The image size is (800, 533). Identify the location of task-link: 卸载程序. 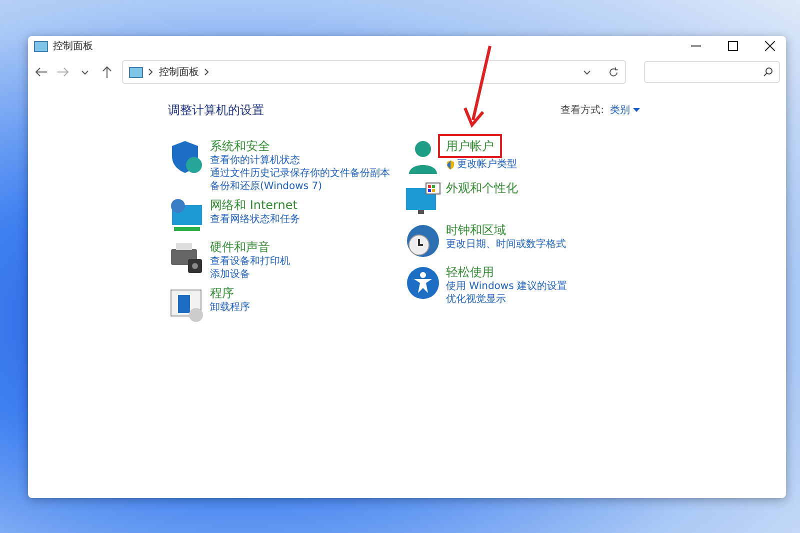
(230, 307).